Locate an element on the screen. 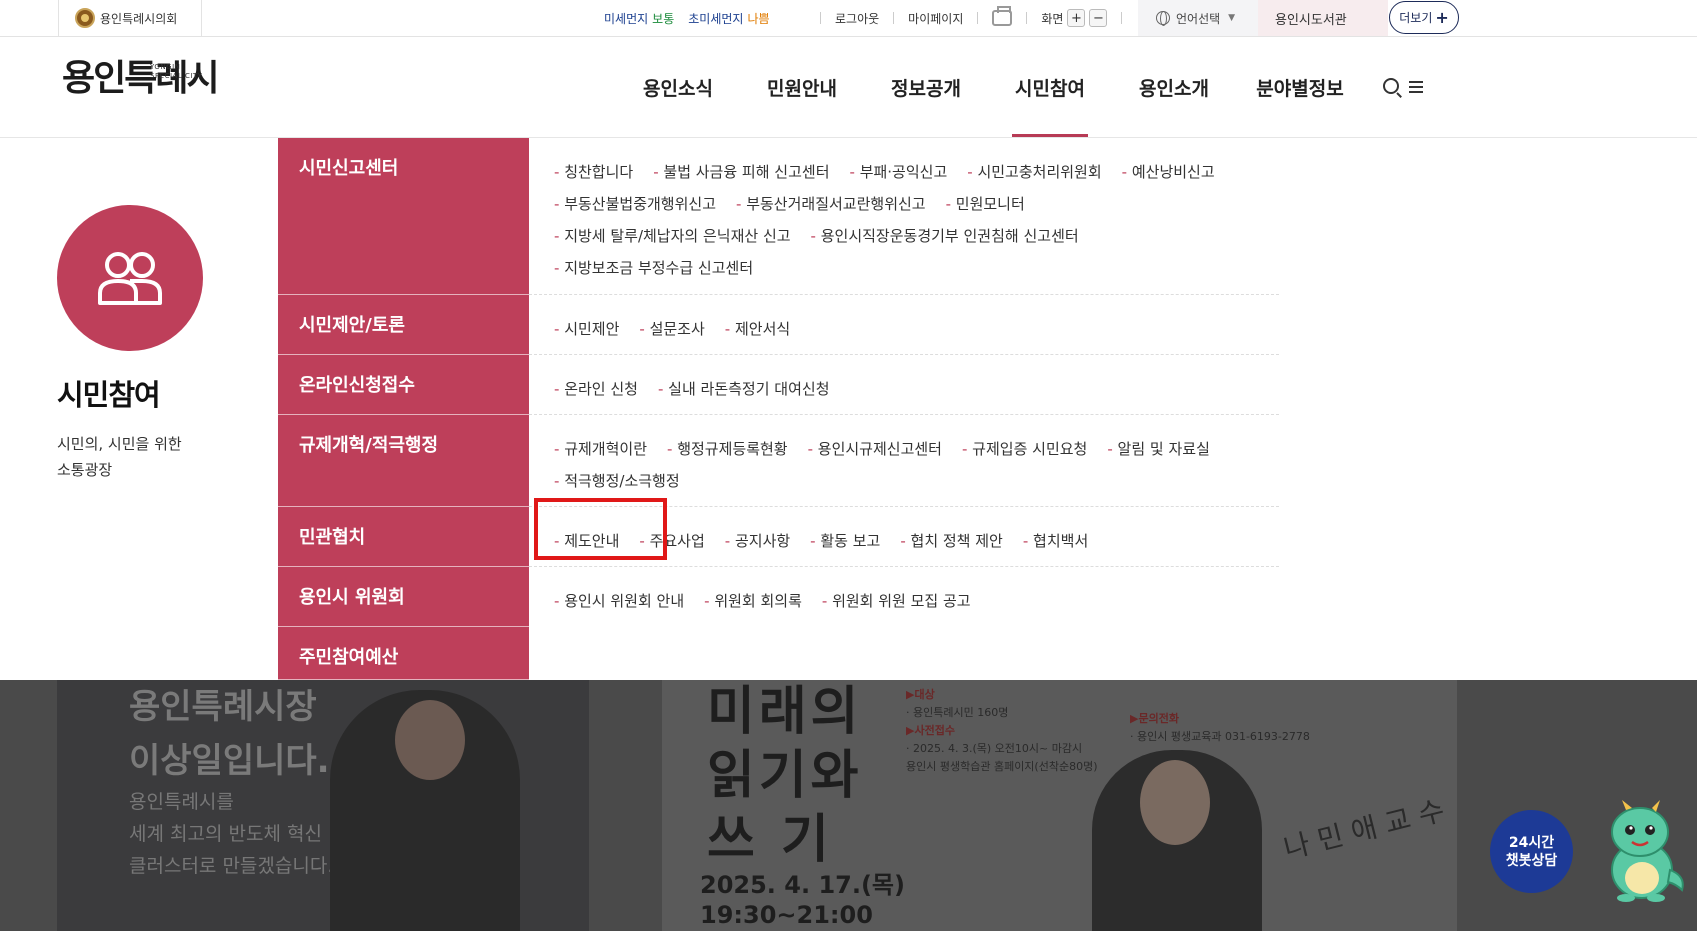 The height and width of the screenshot is (931, 1697). category-committee: 용인시 위원회 is located at coordinates (403, 597).